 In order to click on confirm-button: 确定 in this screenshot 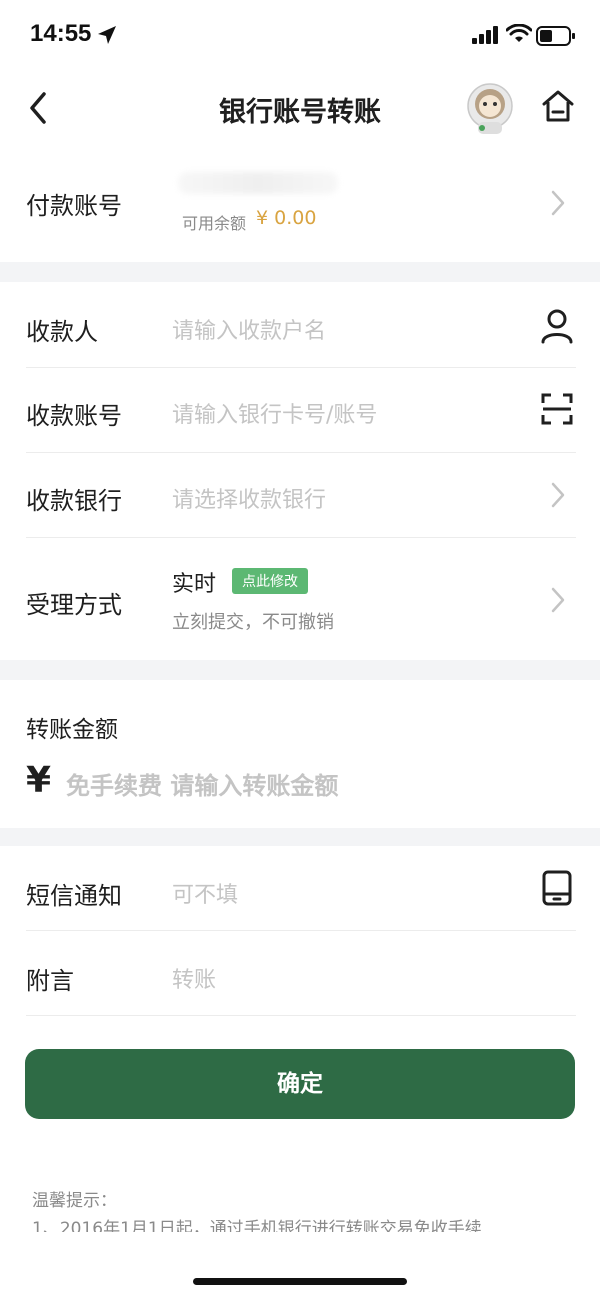, I will do `click(300, 1084)`.